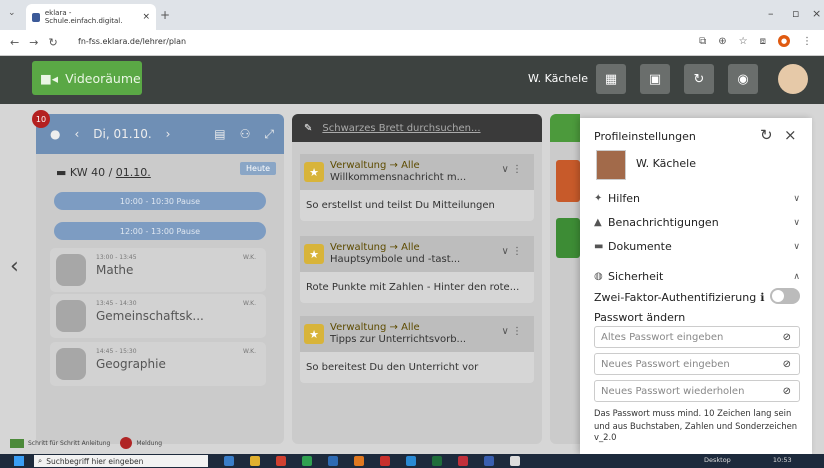 Image resolution: width=824 pixels, height=468 pixels. What do you see at coordinates (55, 134) in the screenshot?
I see `info-icon: ●` at bounding box center [55, 134].